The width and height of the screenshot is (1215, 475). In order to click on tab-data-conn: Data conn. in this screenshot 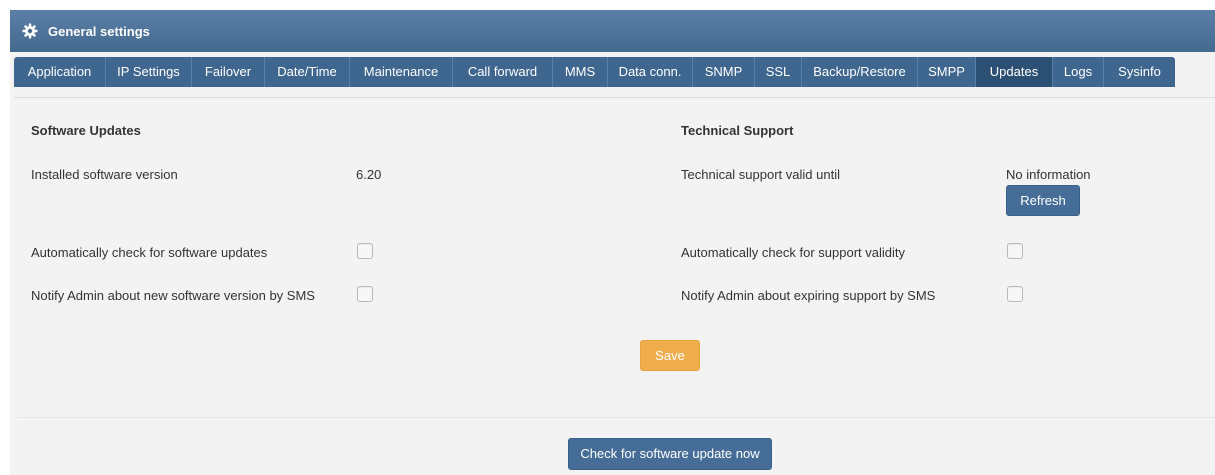, I will do `click(650, 72)`.